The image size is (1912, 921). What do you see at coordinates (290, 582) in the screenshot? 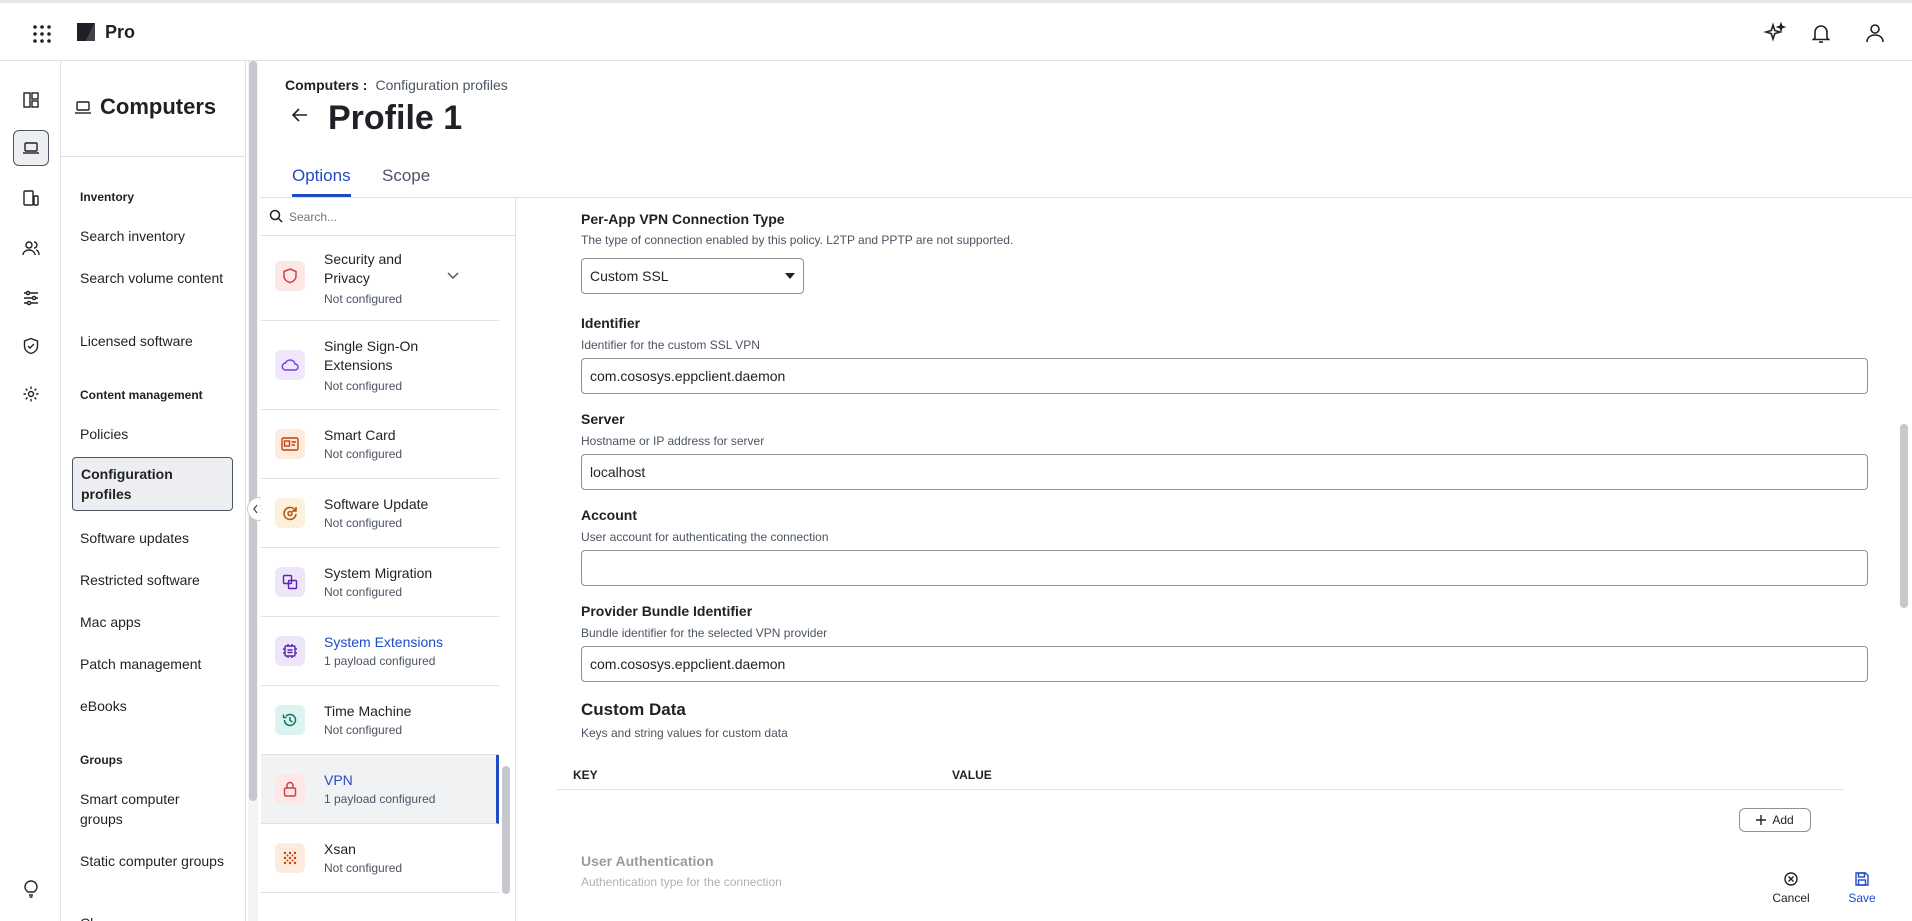
I see `migration-icon` at bounding box center [290, 582].